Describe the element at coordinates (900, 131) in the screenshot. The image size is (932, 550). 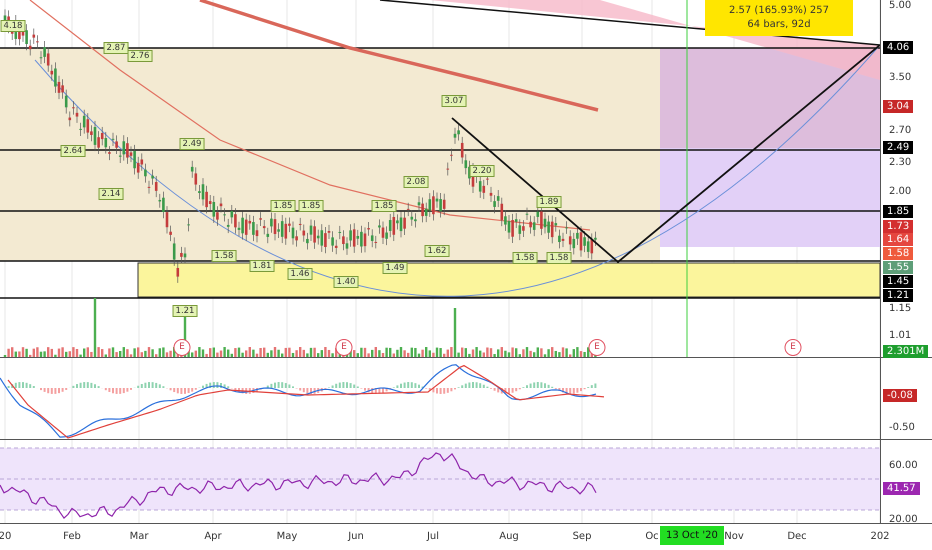
I see `axis-label: 2.70` at that location.